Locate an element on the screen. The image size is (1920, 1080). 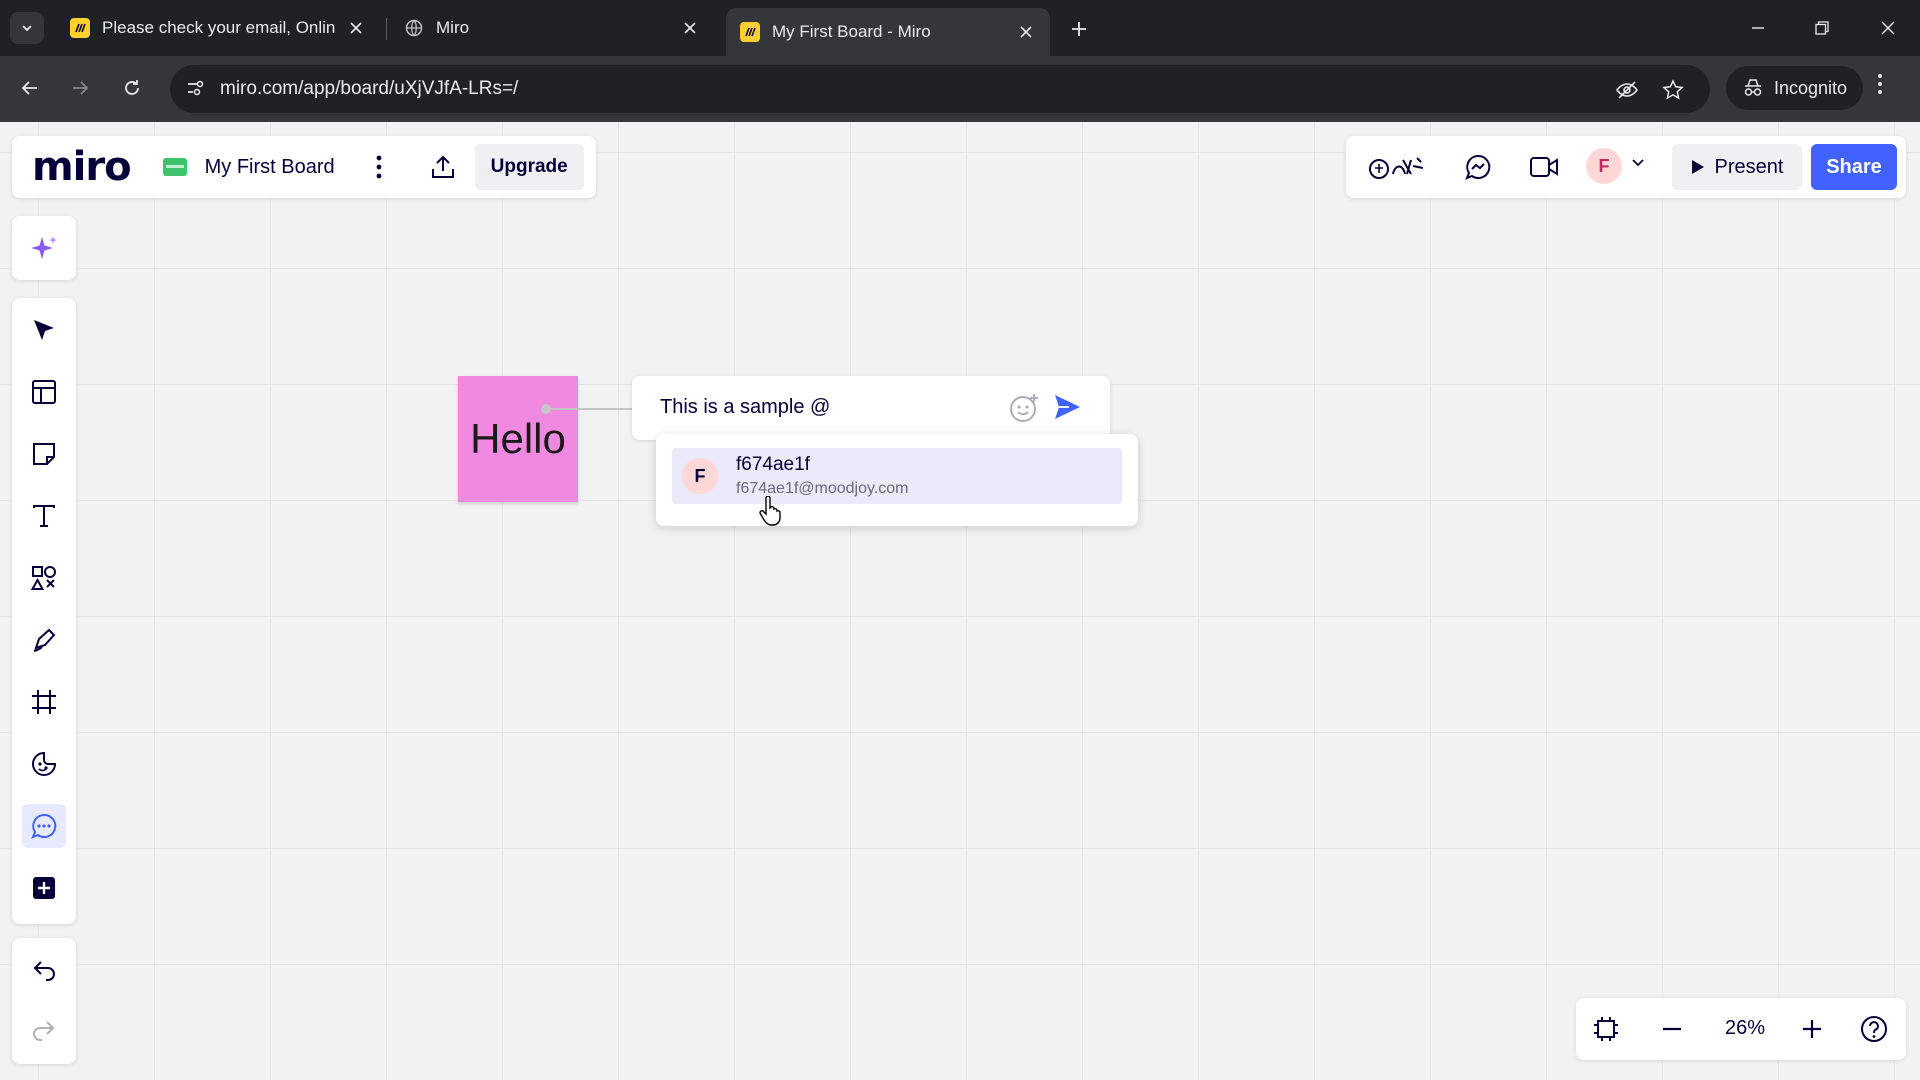
reload-button is located at coordinates (132, 88).